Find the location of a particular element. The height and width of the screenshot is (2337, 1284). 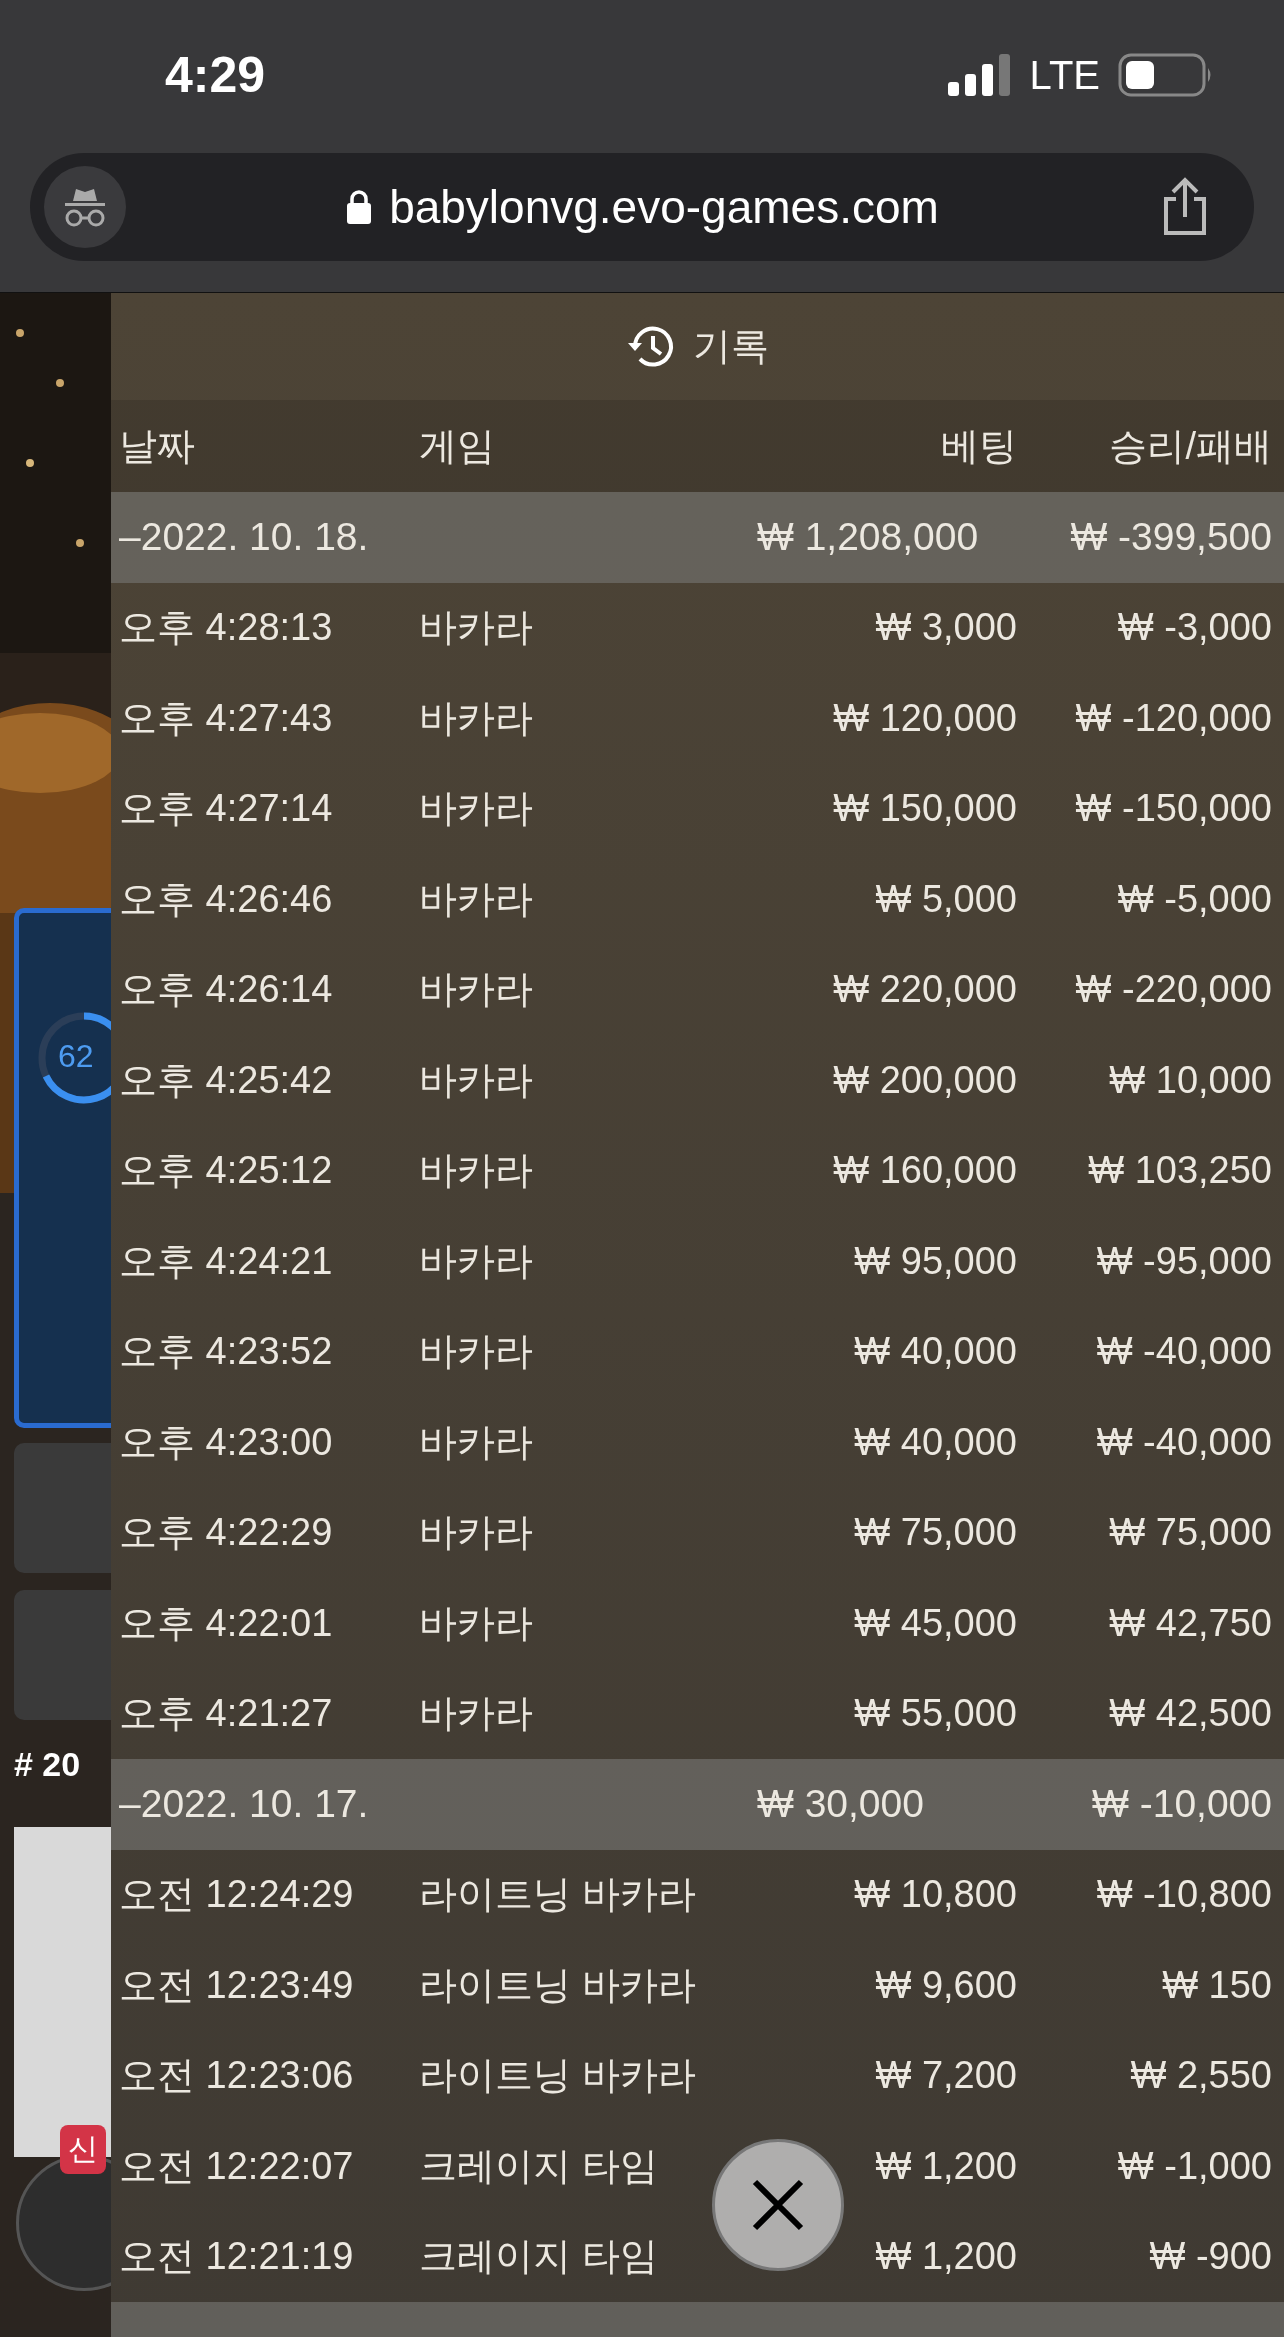

bet-amount: ₩ 95,000 is located at coordinates (935, 1261).